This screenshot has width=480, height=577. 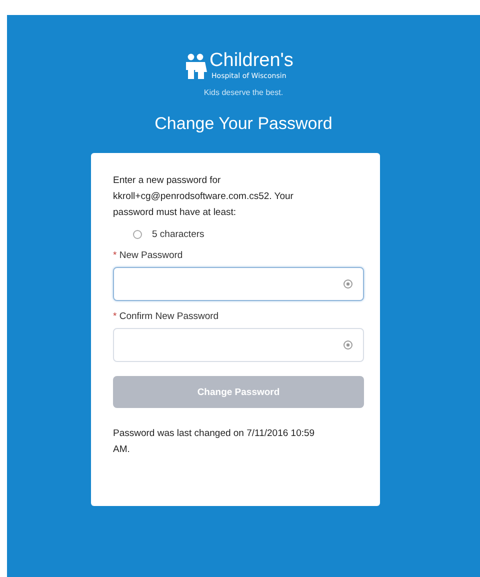 I want to click on logo-name: Children's, so click(x=252, y=61).